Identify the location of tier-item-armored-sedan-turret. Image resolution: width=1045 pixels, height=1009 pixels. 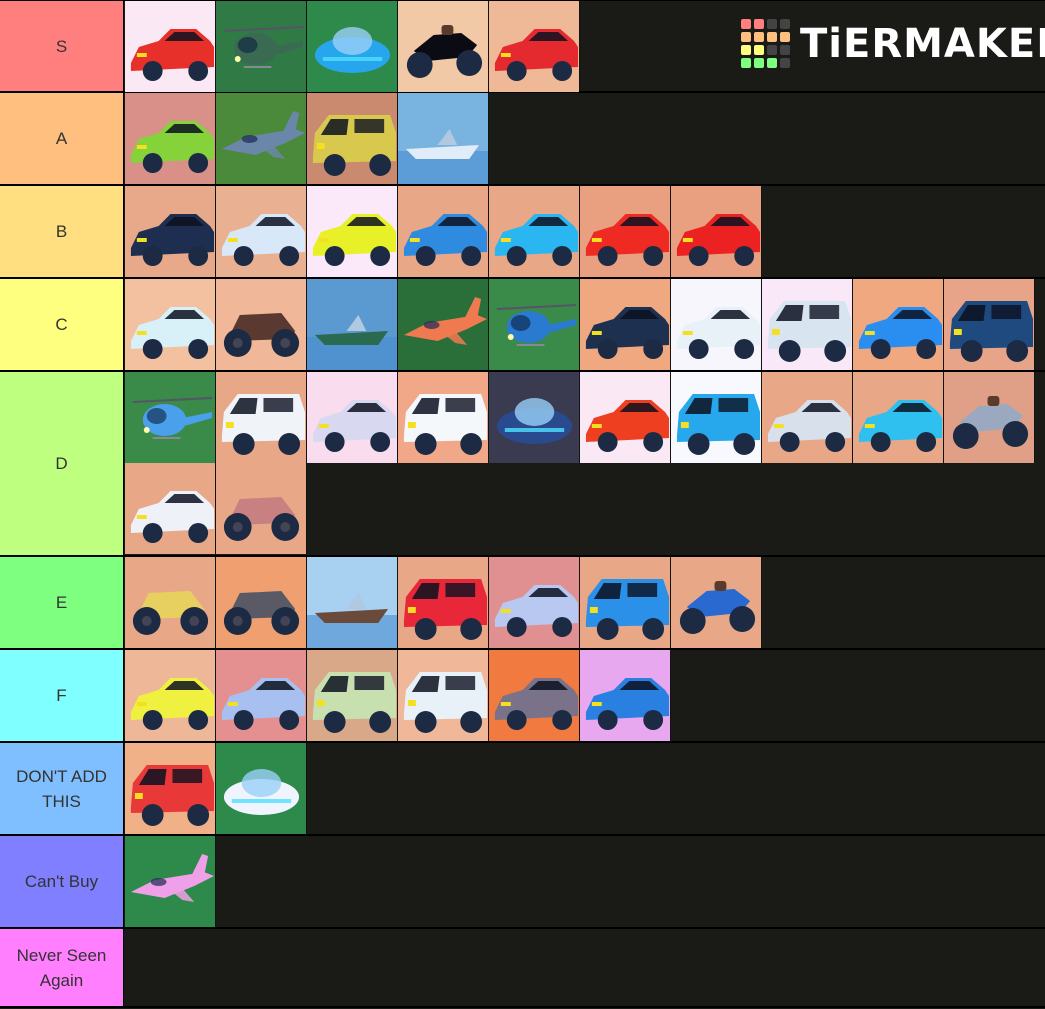
(625, 324).